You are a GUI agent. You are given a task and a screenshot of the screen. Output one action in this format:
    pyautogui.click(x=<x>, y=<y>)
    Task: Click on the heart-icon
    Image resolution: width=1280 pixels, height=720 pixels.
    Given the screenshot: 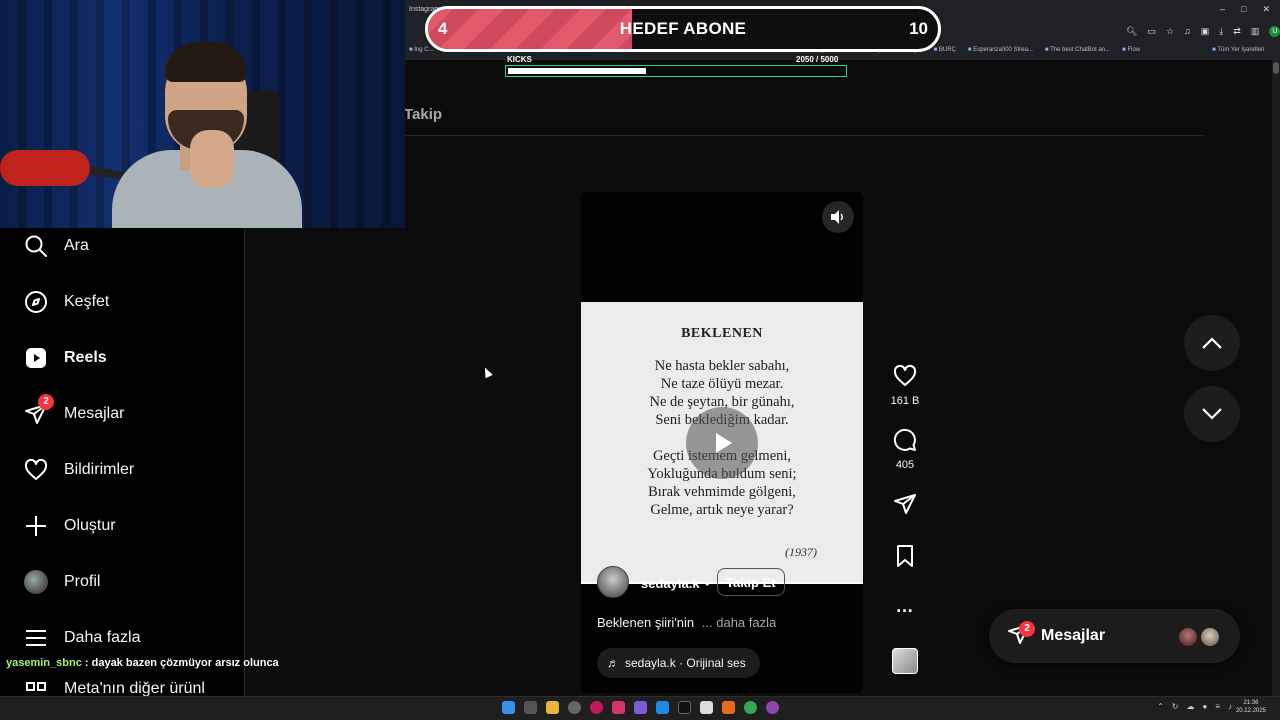 What is the action you would take?
    pyautogui.click(x=905, y=375)
    